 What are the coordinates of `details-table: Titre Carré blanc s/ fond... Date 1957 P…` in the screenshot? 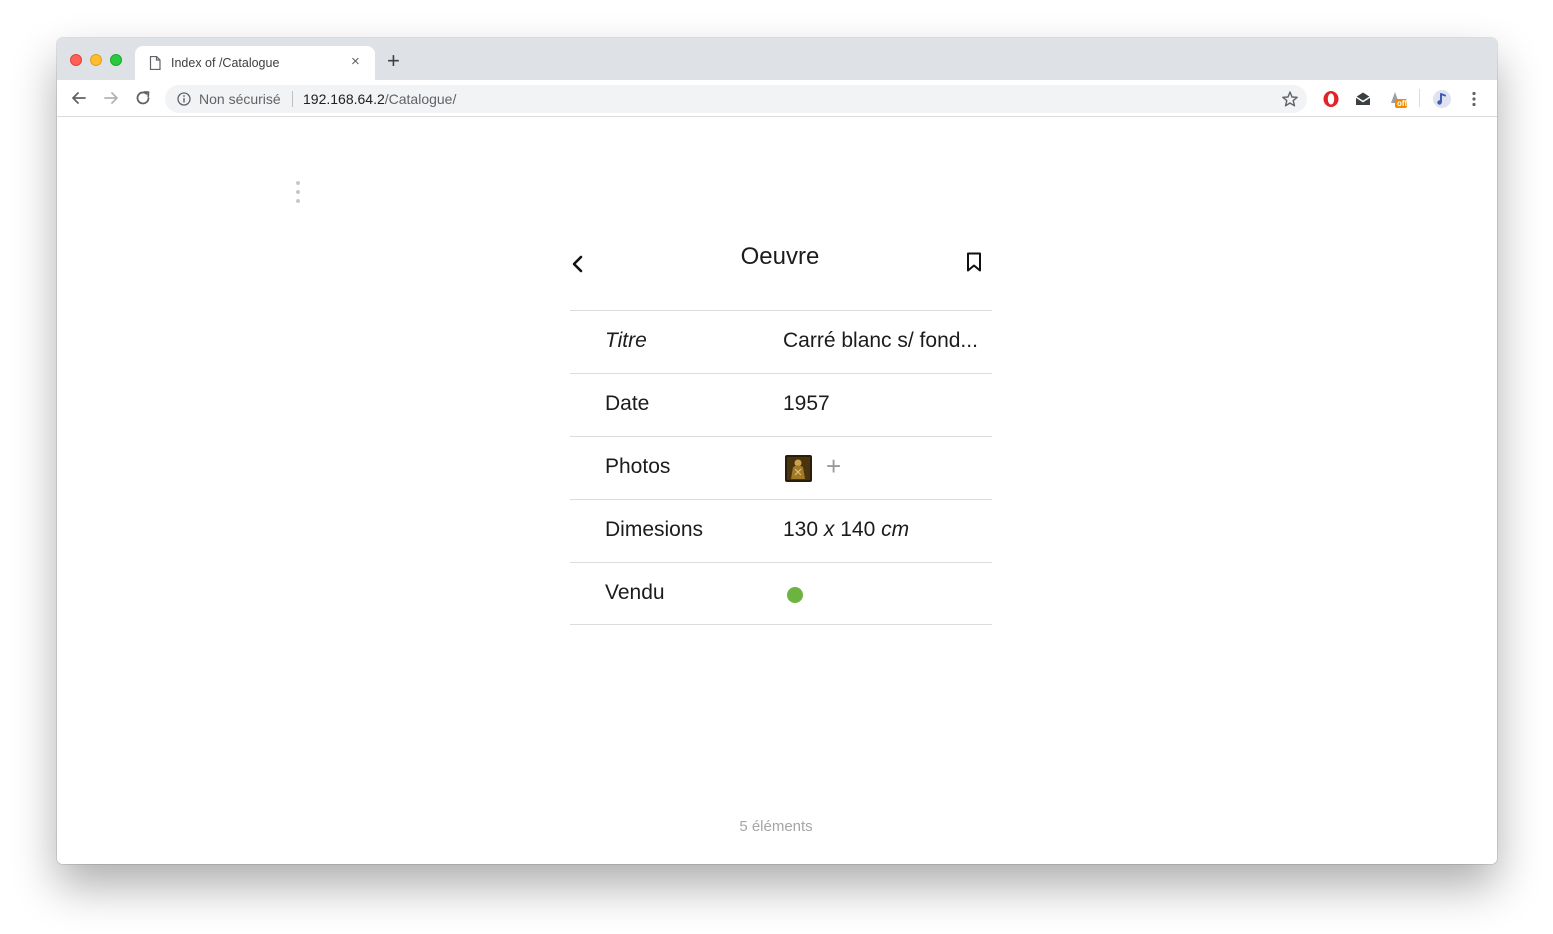 It's located at (781, 467).